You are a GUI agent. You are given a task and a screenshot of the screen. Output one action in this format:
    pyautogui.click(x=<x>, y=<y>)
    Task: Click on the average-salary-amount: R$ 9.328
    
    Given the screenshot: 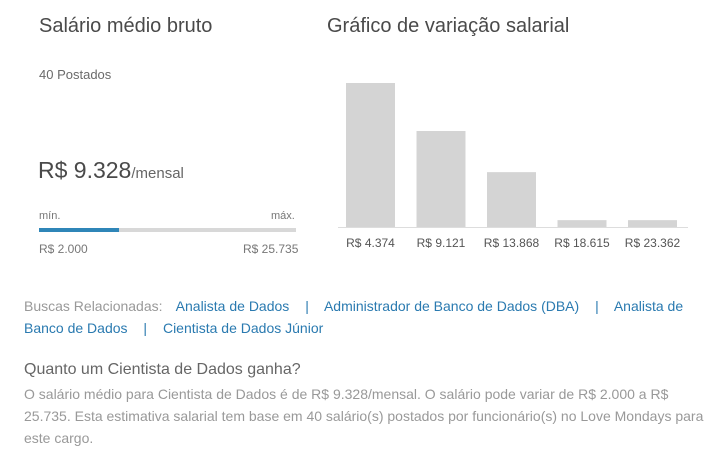 What is the action you would take?
    pyautogui.click(x=85, y=170)
    